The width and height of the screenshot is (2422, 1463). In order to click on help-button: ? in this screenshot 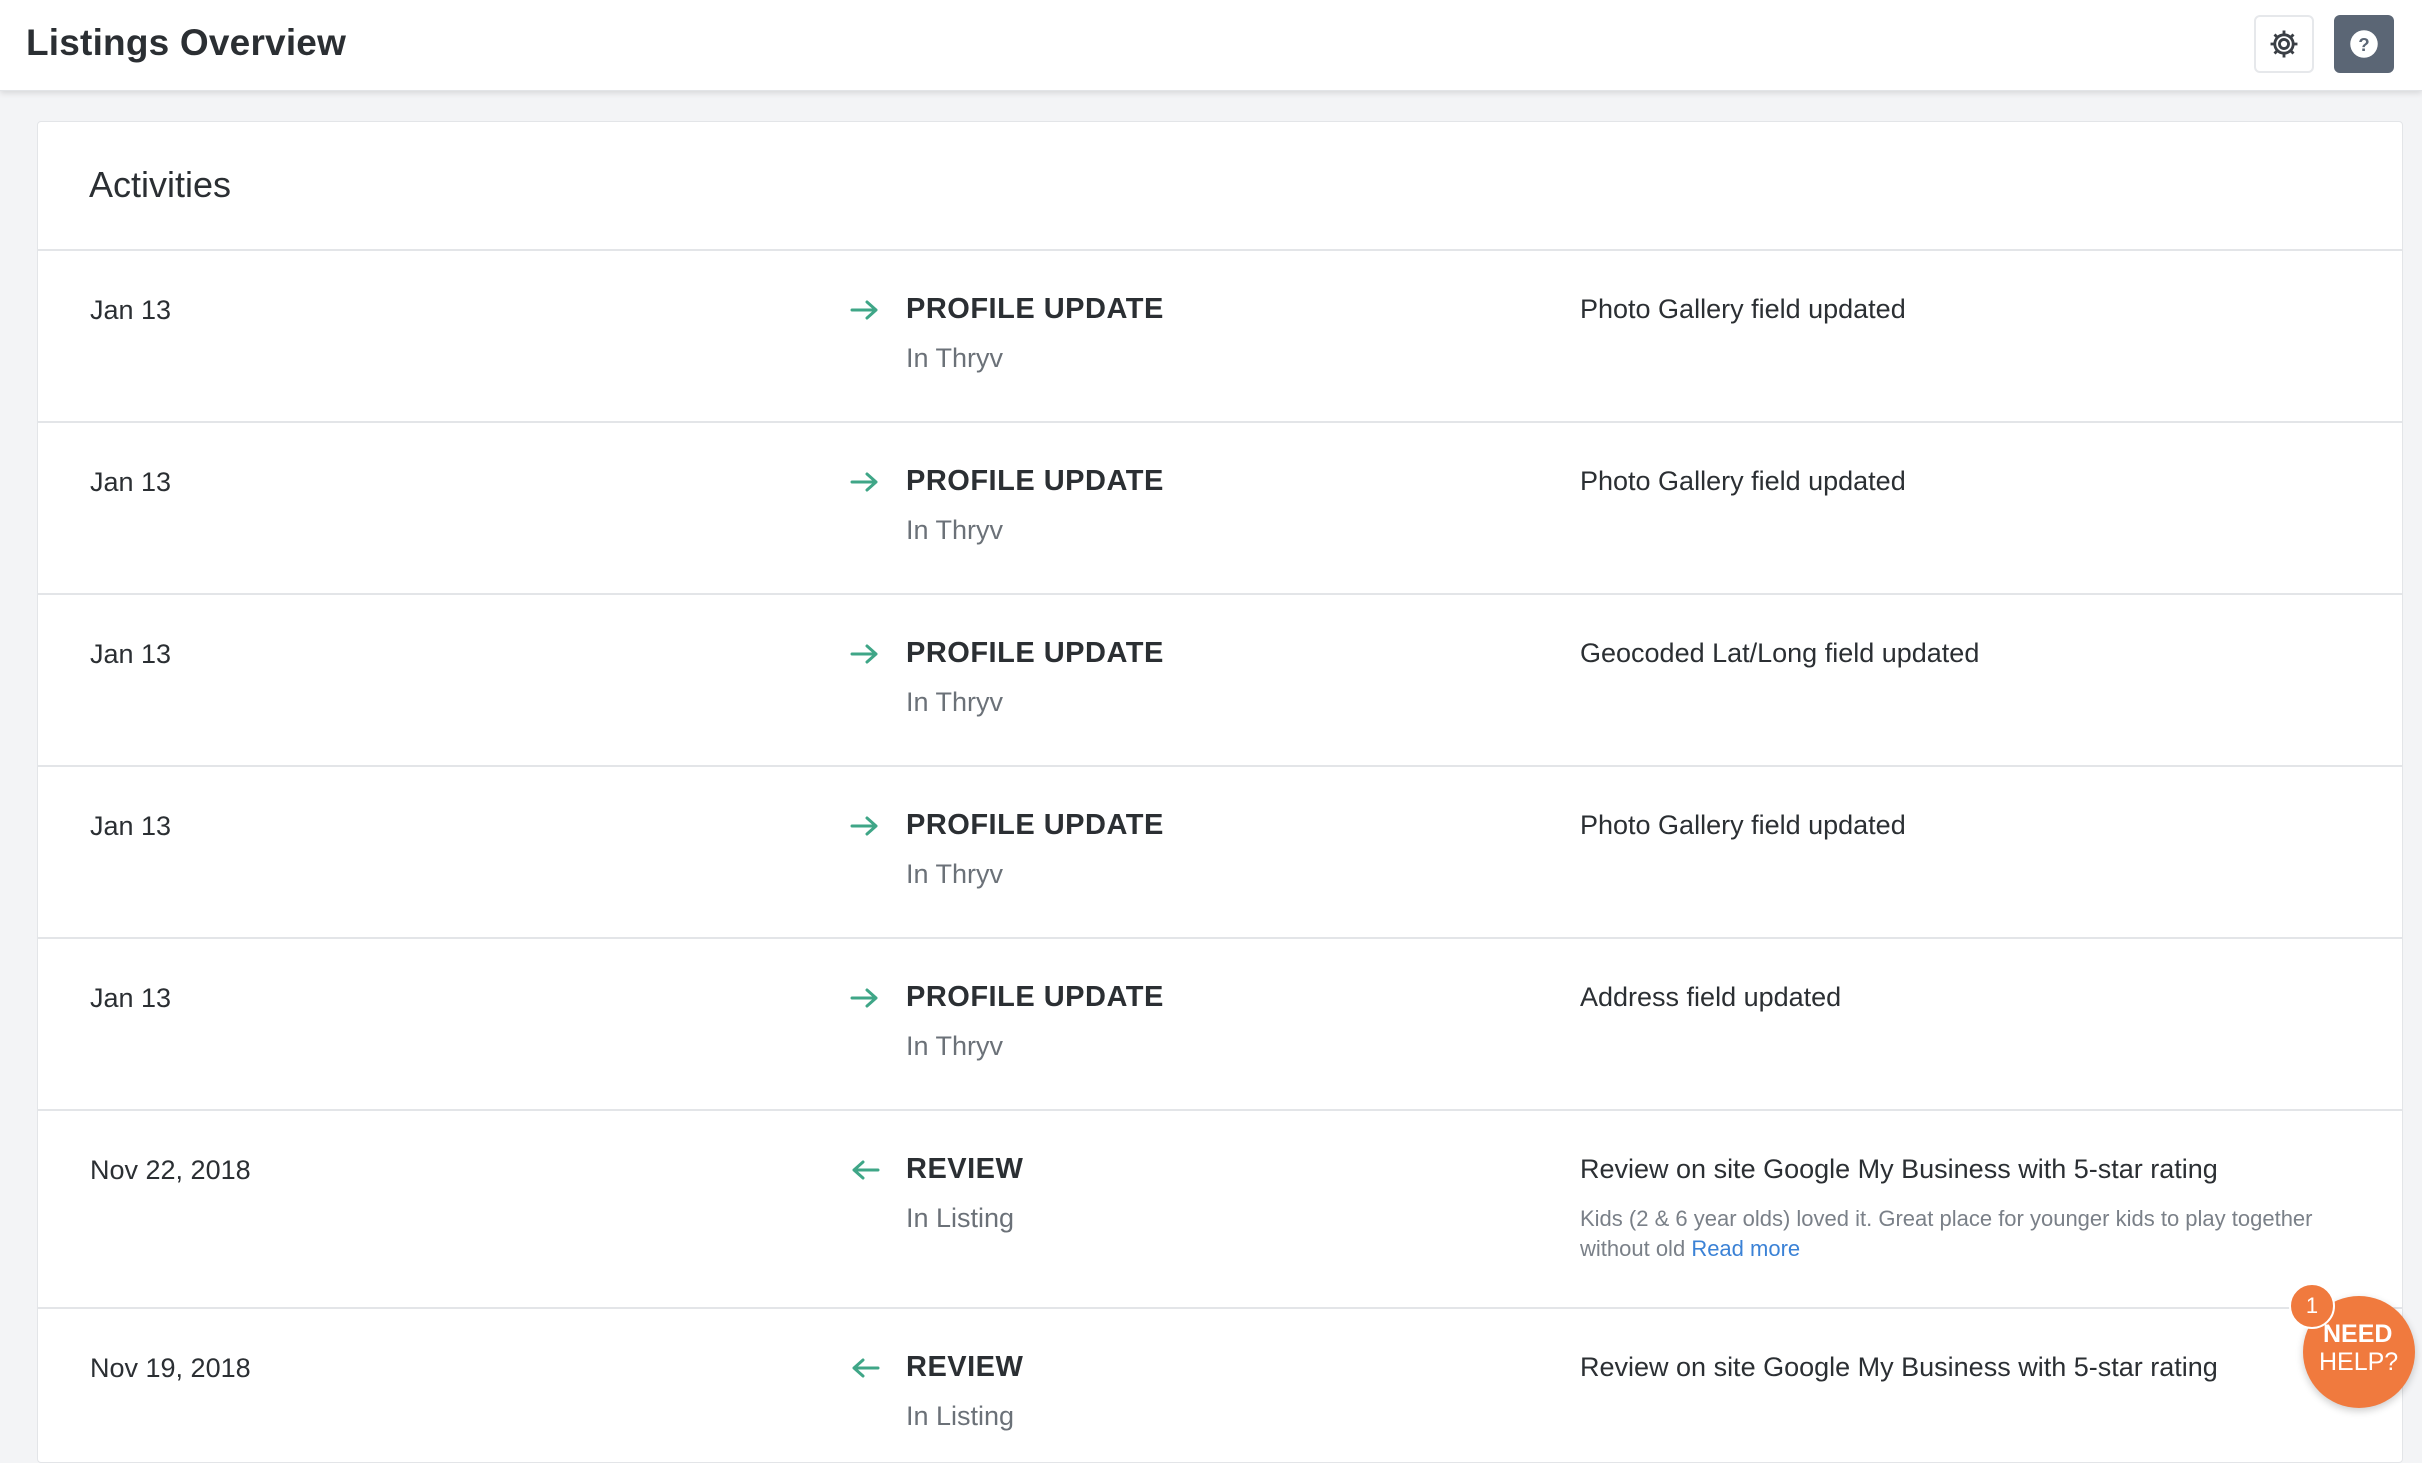, I will do `click(2364, 44)`.